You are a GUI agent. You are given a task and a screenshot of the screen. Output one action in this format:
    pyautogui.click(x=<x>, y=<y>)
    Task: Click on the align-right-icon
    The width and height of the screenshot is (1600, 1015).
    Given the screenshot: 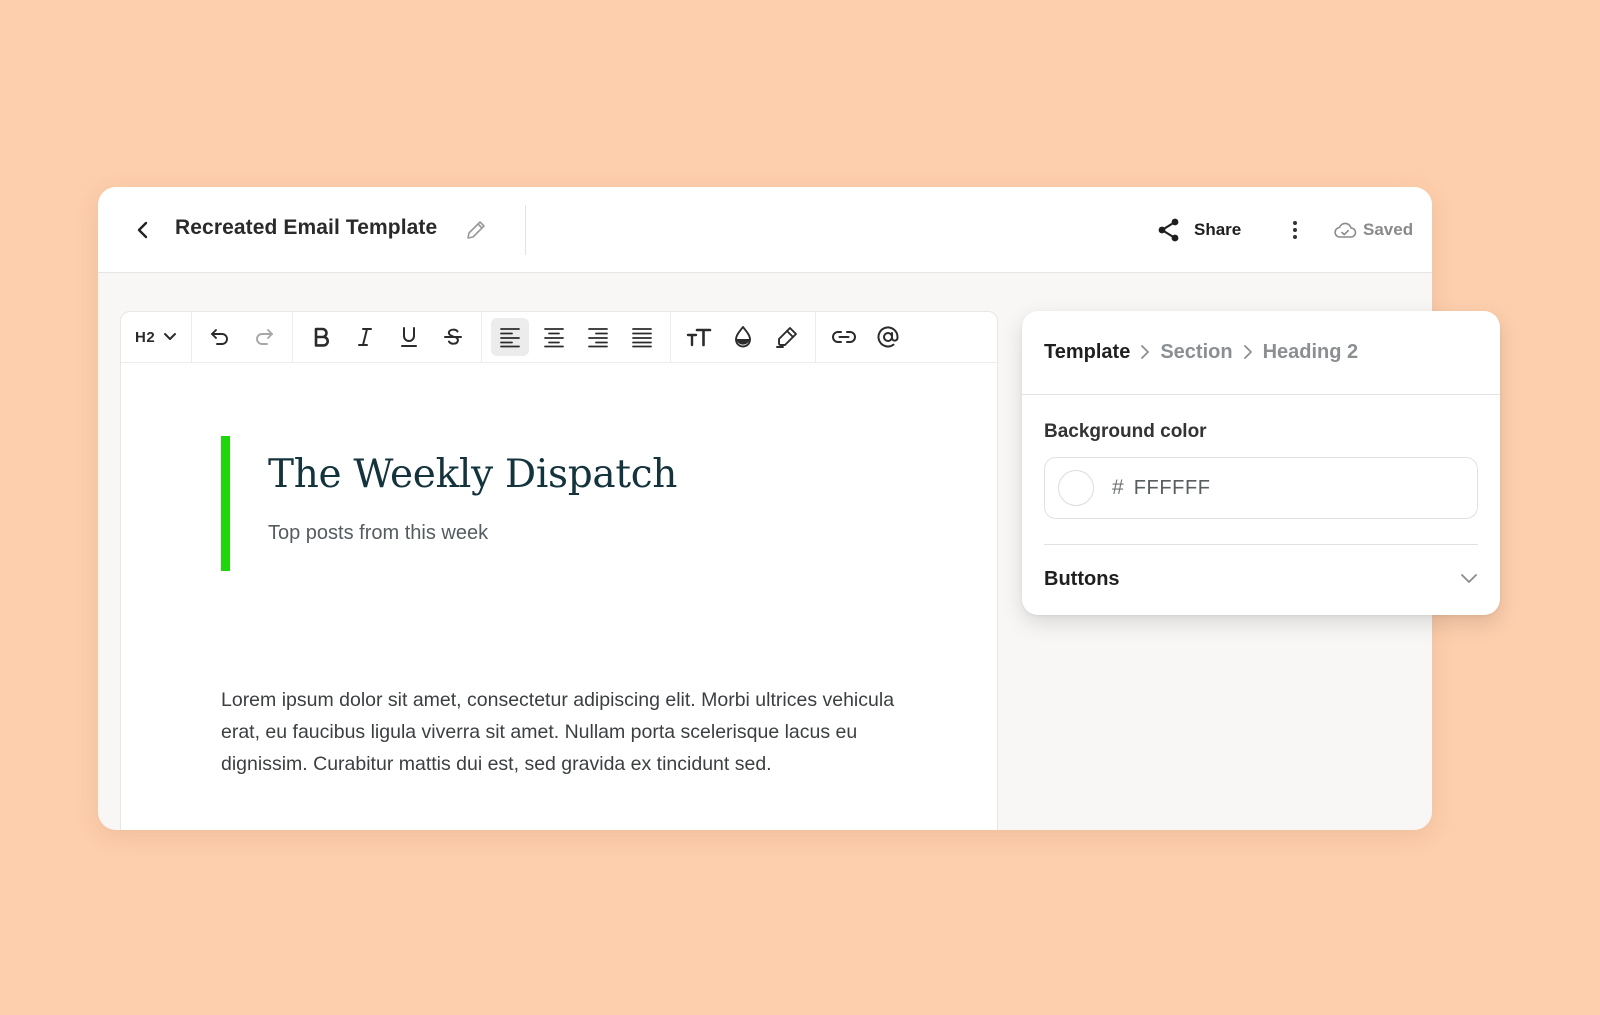 What is the action you would take?
    pyautogui.click(x=598, y=338)
    